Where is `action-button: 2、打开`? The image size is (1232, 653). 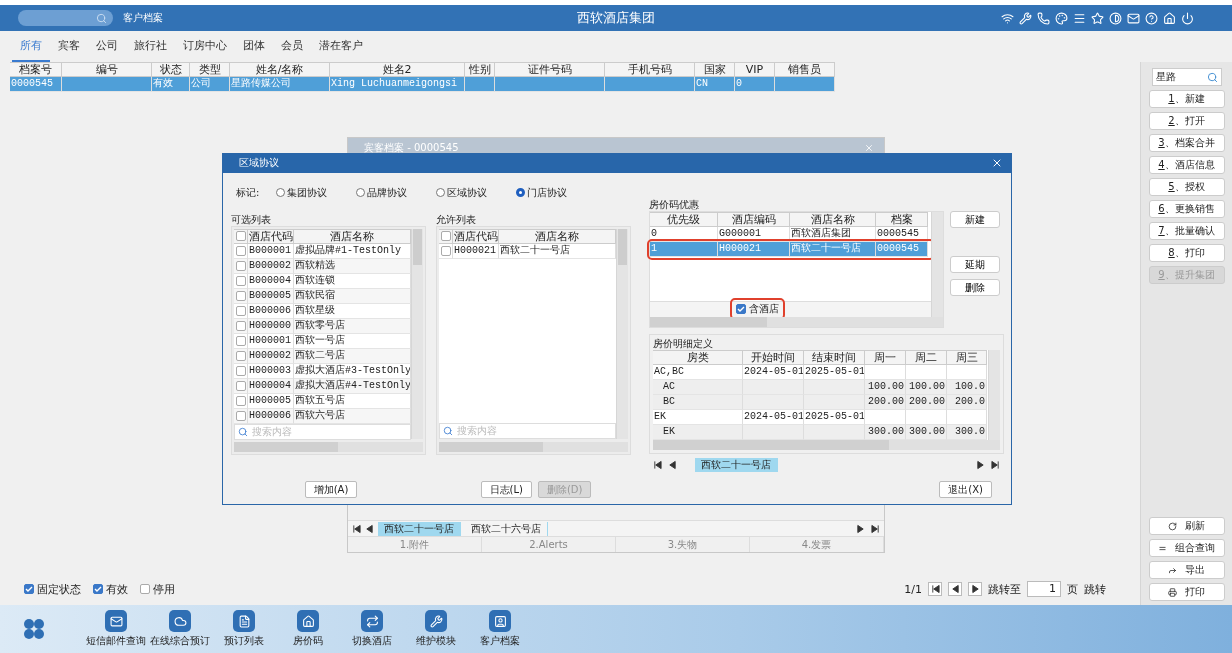
action-button: 2、打开 is located at coordinates (1186, 121).